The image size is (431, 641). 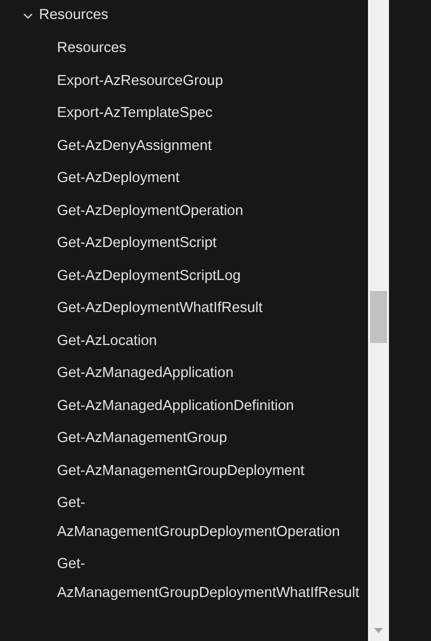 What do you see at coordinates (184, 308) in the screenshot?
I see `tree-item-link: Get-AzDeploymentWhatIfResult` at bounding box center [184, 308].